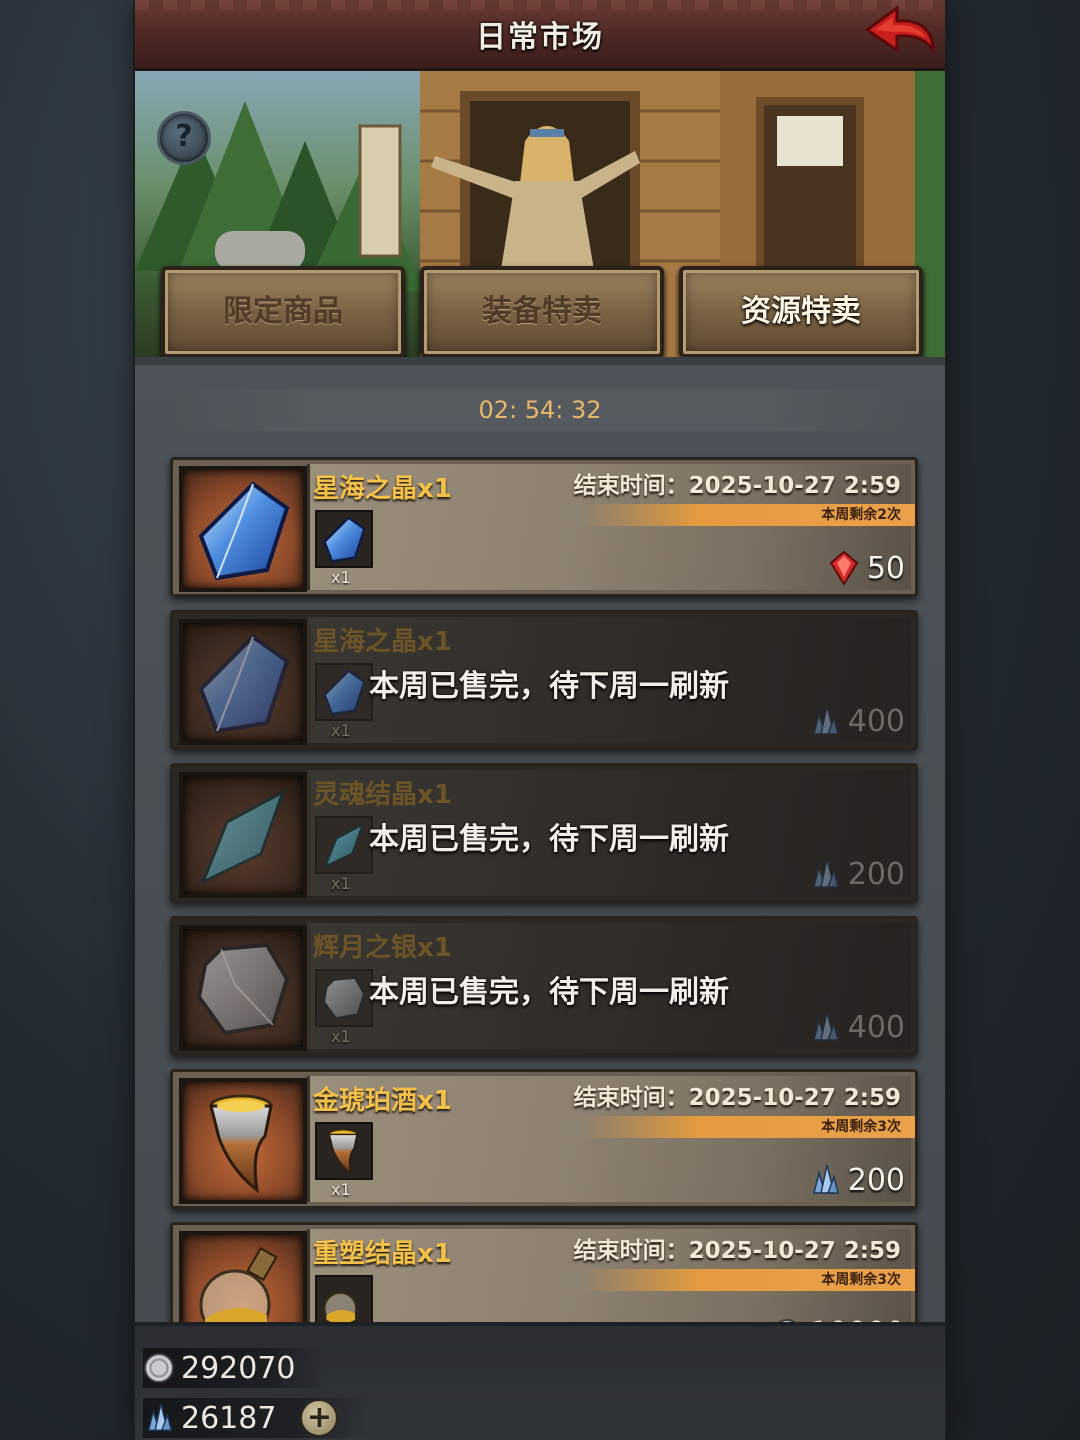 The width and height of the screenshot is (1080, 1440). What do you see at coordinates (238, 1368) in the screenshot?
I see `silver-amount: 292070` at bounding box center [238, 1368].